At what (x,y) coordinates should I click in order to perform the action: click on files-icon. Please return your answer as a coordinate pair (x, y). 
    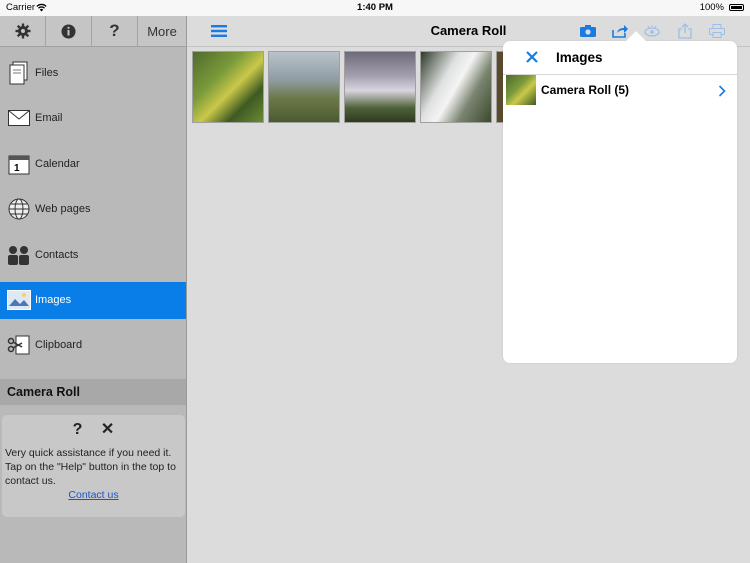
    Looking at the image, I should click on (19, 73).